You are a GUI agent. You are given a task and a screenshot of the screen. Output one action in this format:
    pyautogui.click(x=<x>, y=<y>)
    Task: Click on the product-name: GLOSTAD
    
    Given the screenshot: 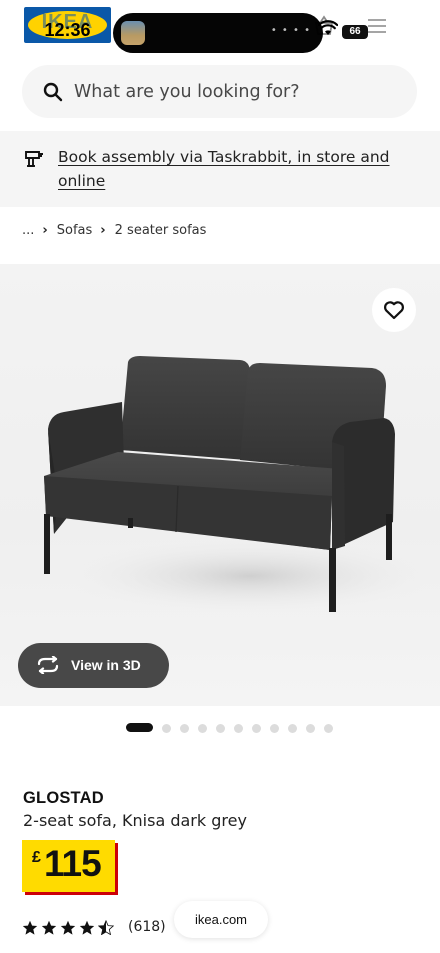 What is the action you would take?
    pyautogui.click(x=63, y=798)
    